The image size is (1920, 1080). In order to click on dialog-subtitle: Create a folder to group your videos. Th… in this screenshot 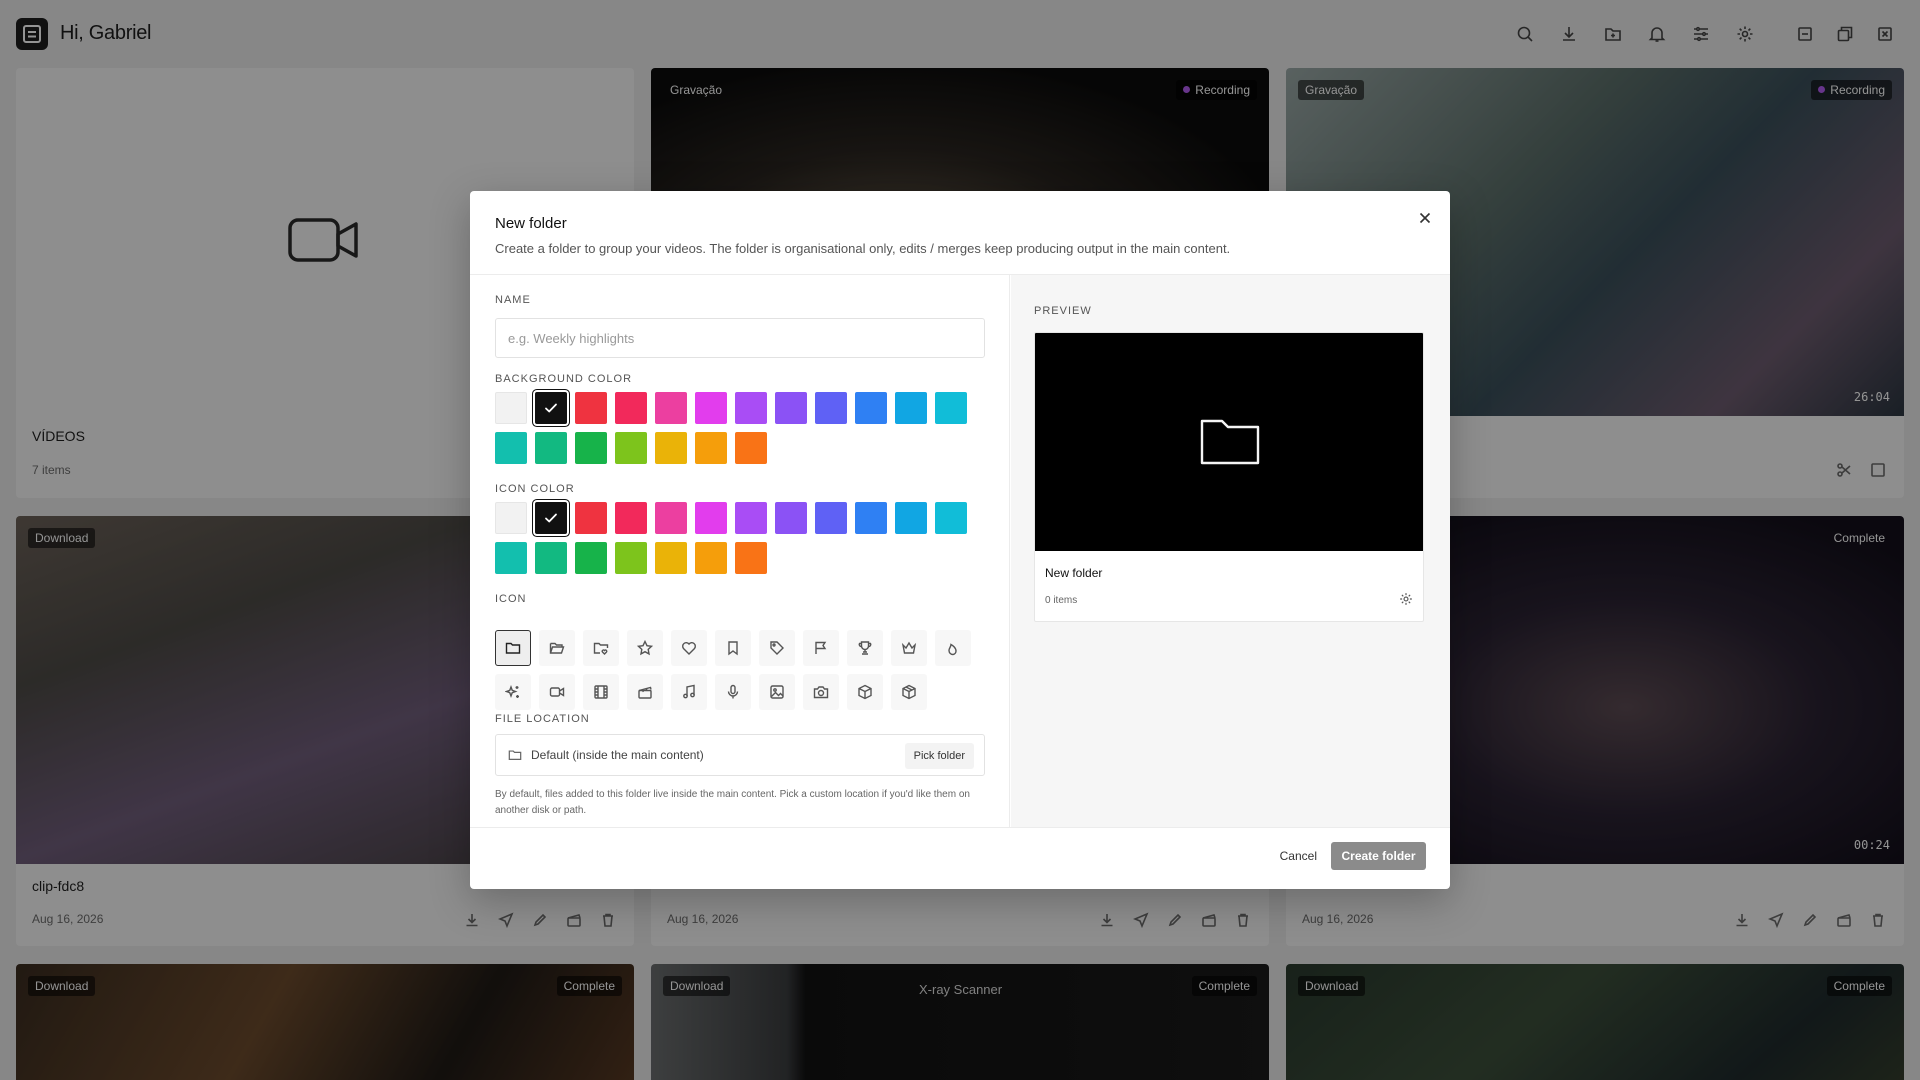, I will do `click(863, 248)`.